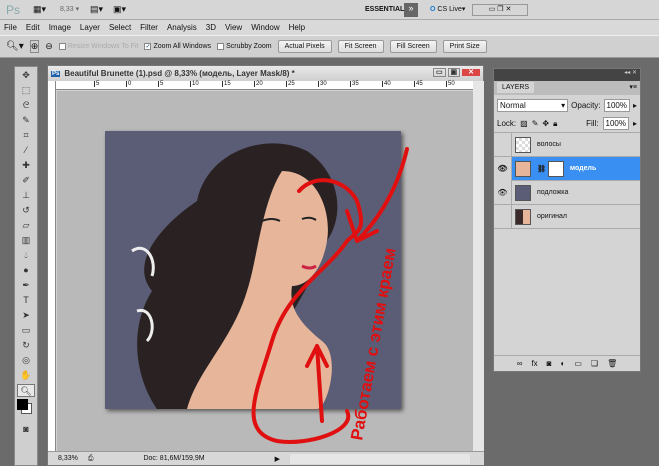 The image size is (659, 466). Describe the element at coordinates (49, 46) in the screenshot. I see `zoom-out-icon: ⊖` at that location.